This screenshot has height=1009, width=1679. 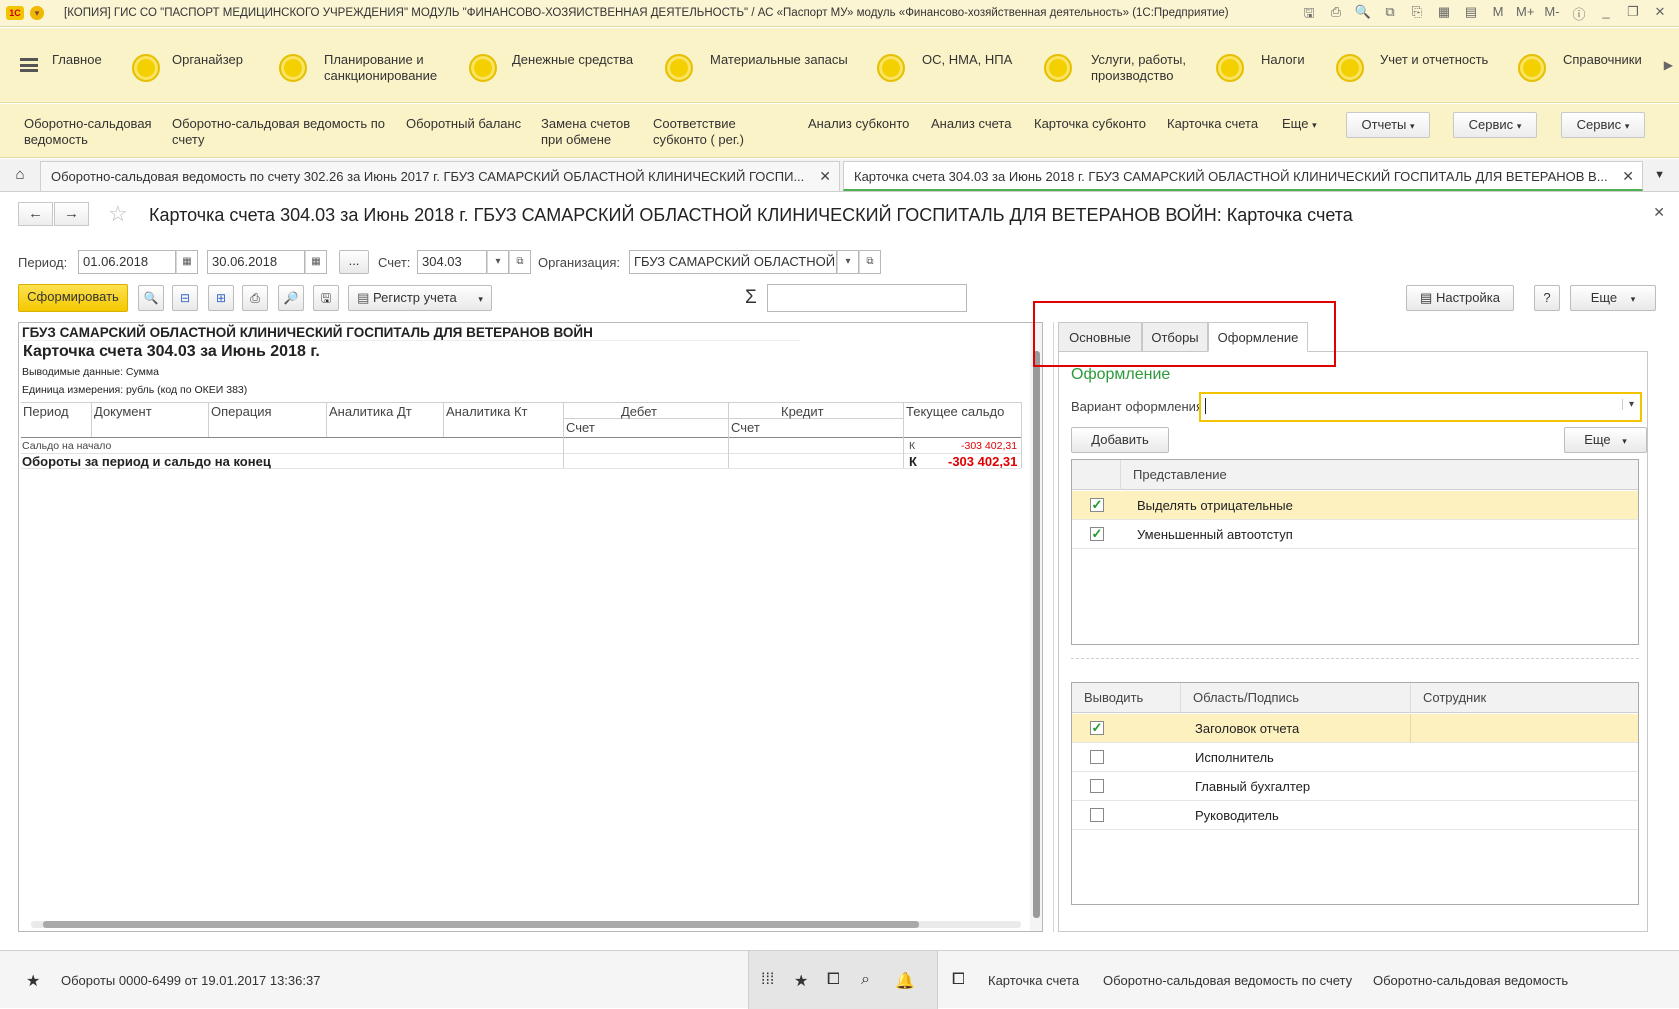 What do you see at coordinates (1605, 440) in the screenshot?
I see `panel-more-button: Еще ▾` at bounding box center [1605, 440].